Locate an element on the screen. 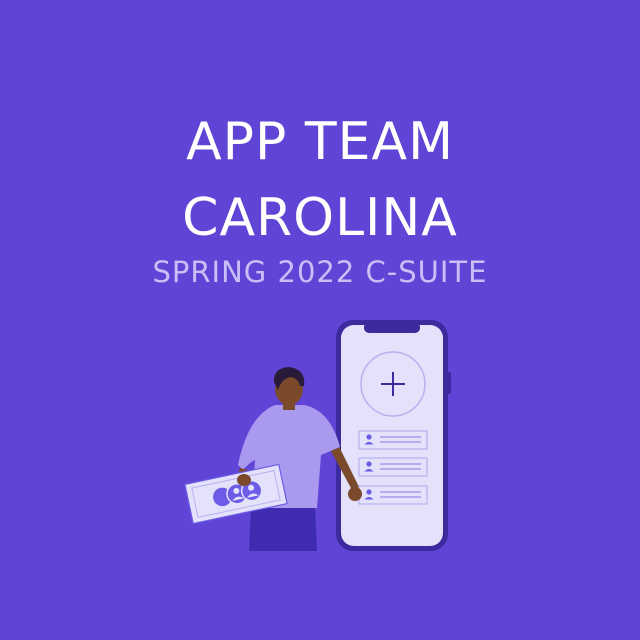 This screenshot has height=640, width=640. smartphone is located at coordinates (393, 435).